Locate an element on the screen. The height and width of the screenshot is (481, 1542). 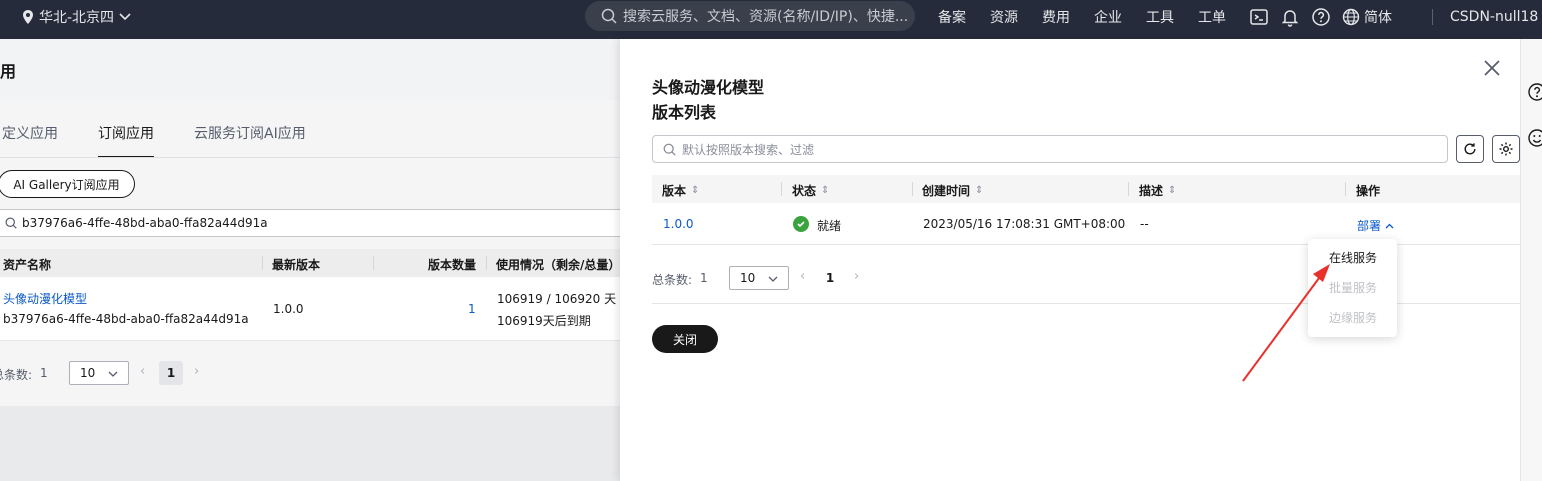
deploy-dropdown-menu: 在线服务 批量服务 边缘服务 is located at coordinates (1352, 288).